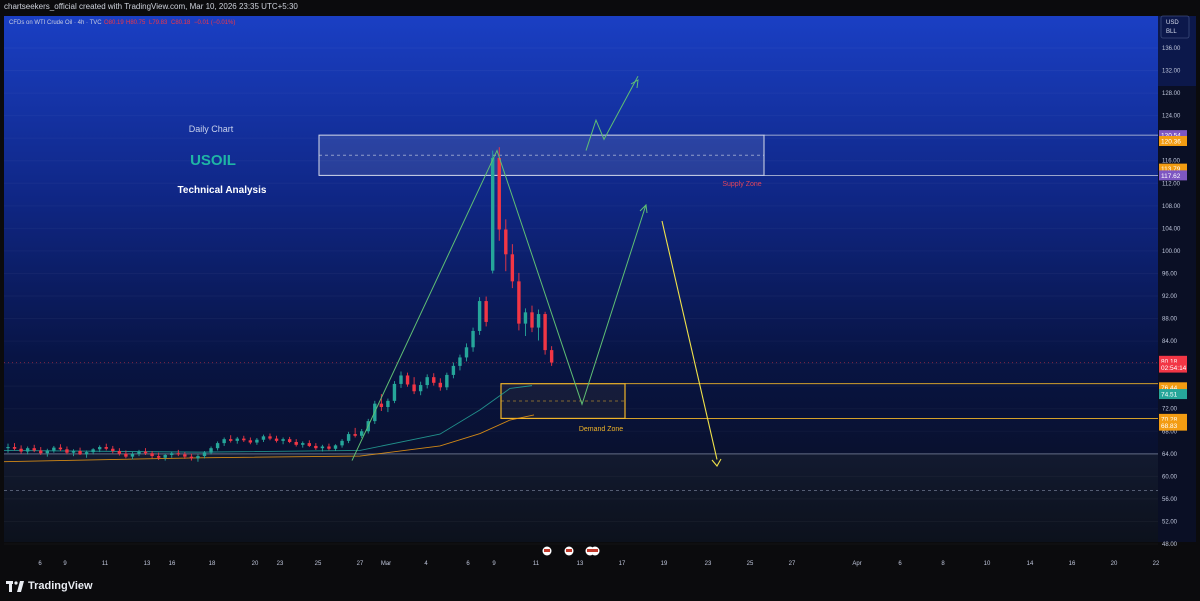 The width and height of the screenshot is (1200, 601). I want to click on usoil-title: USOIL, so click(213, 160).